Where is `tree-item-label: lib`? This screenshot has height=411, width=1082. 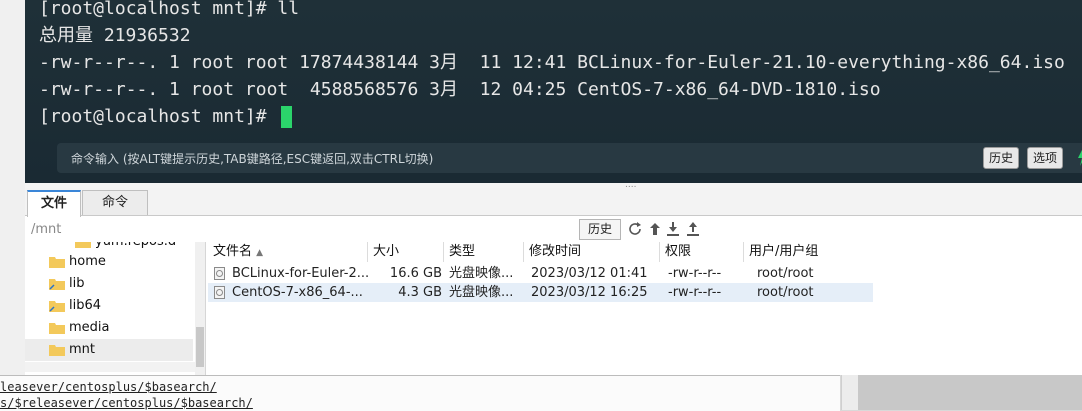 tree-item-label: lib is located at coordinates (77, 283).